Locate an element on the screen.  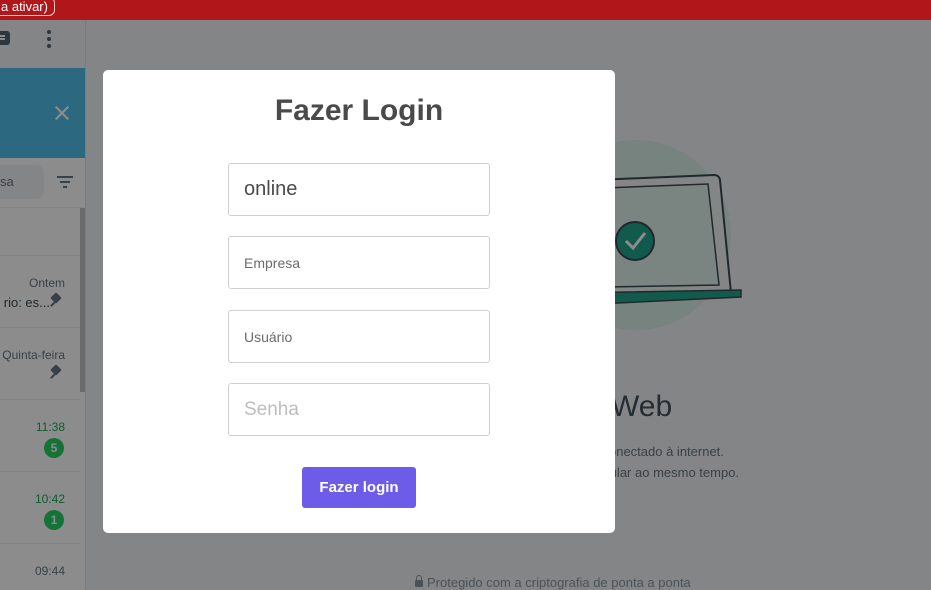
login-title: Fazer Login is located at coordinates (359, 110).